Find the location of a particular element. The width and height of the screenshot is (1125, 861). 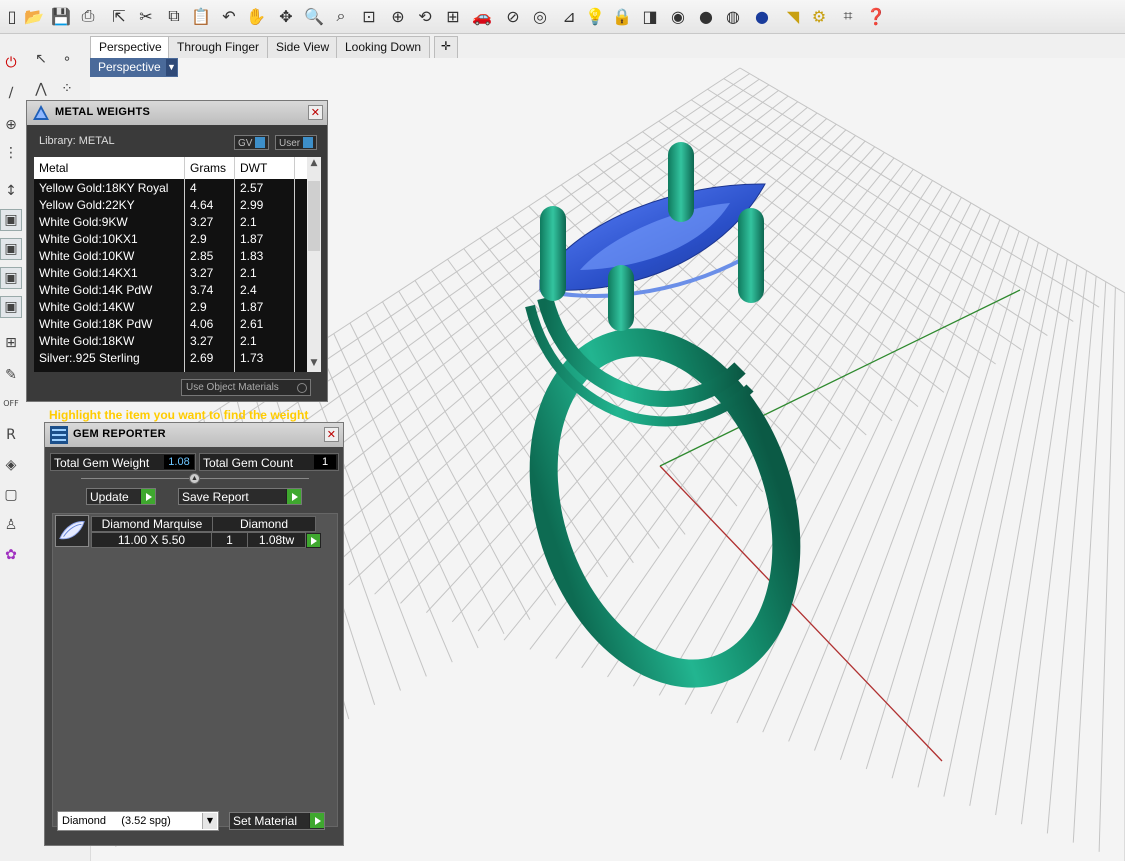

gv-toggle: GV is located at coordinates (252, 142).